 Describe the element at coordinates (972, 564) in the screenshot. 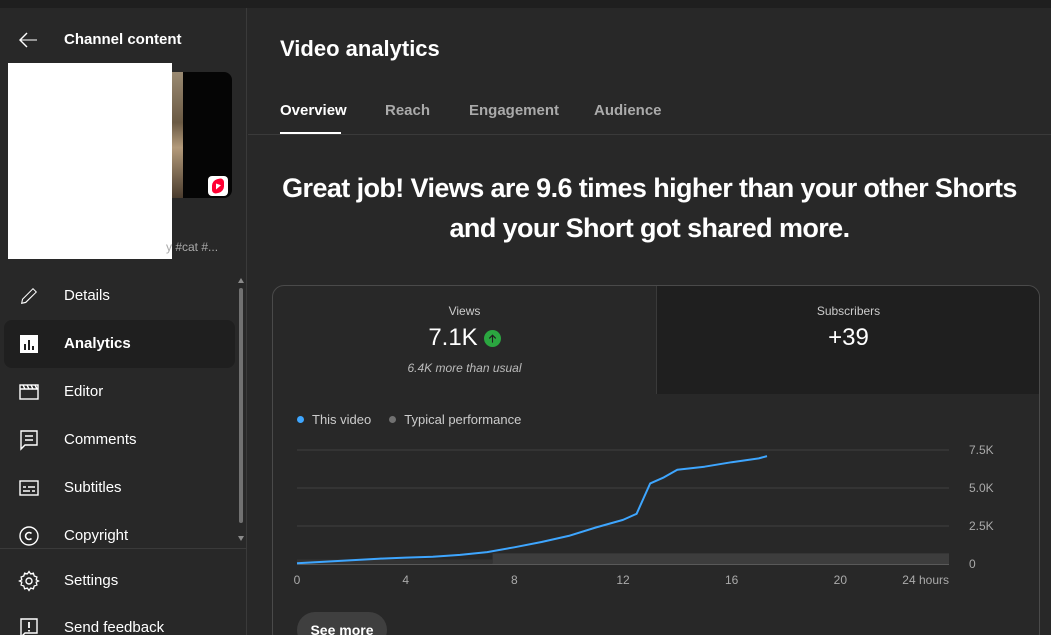

I see `y-tick-label: 0` at that location.